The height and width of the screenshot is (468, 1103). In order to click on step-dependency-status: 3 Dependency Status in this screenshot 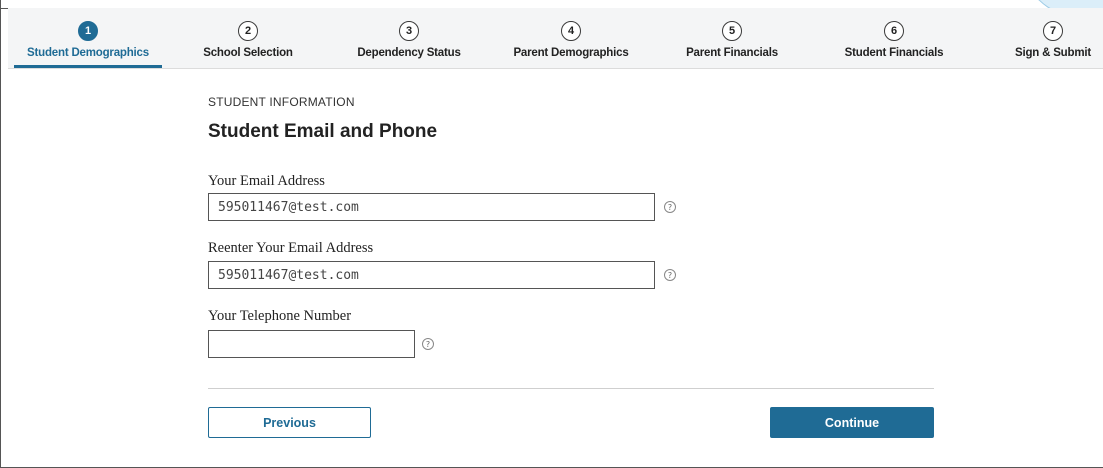, I will do `click(409, 38)`.